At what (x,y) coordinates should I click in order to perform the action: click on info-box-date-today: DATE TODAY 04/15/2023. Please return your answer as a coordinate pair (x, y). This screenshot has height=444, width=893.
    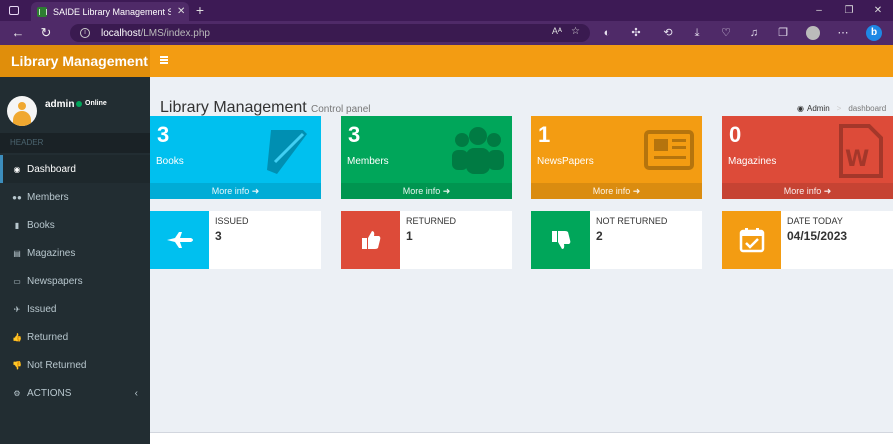
    Looking at the image, I should click on (807, 240).